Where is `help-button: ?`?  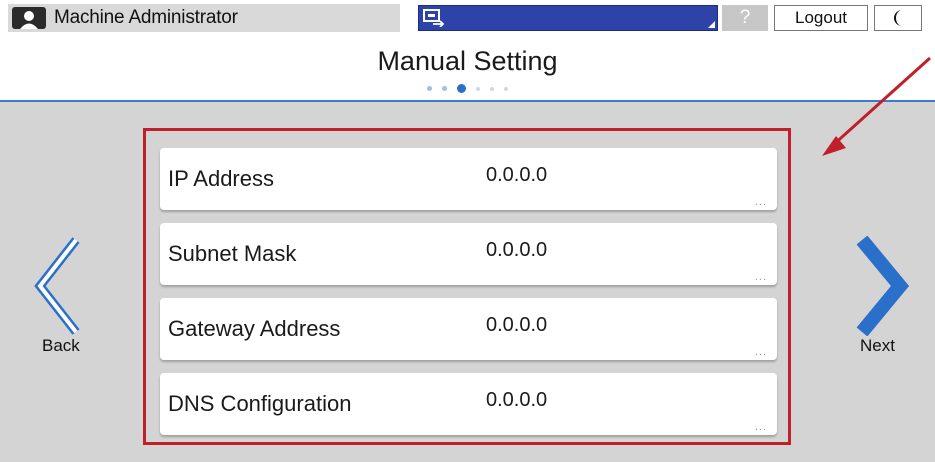 help-button: ? is located at coordinates (745, 18).